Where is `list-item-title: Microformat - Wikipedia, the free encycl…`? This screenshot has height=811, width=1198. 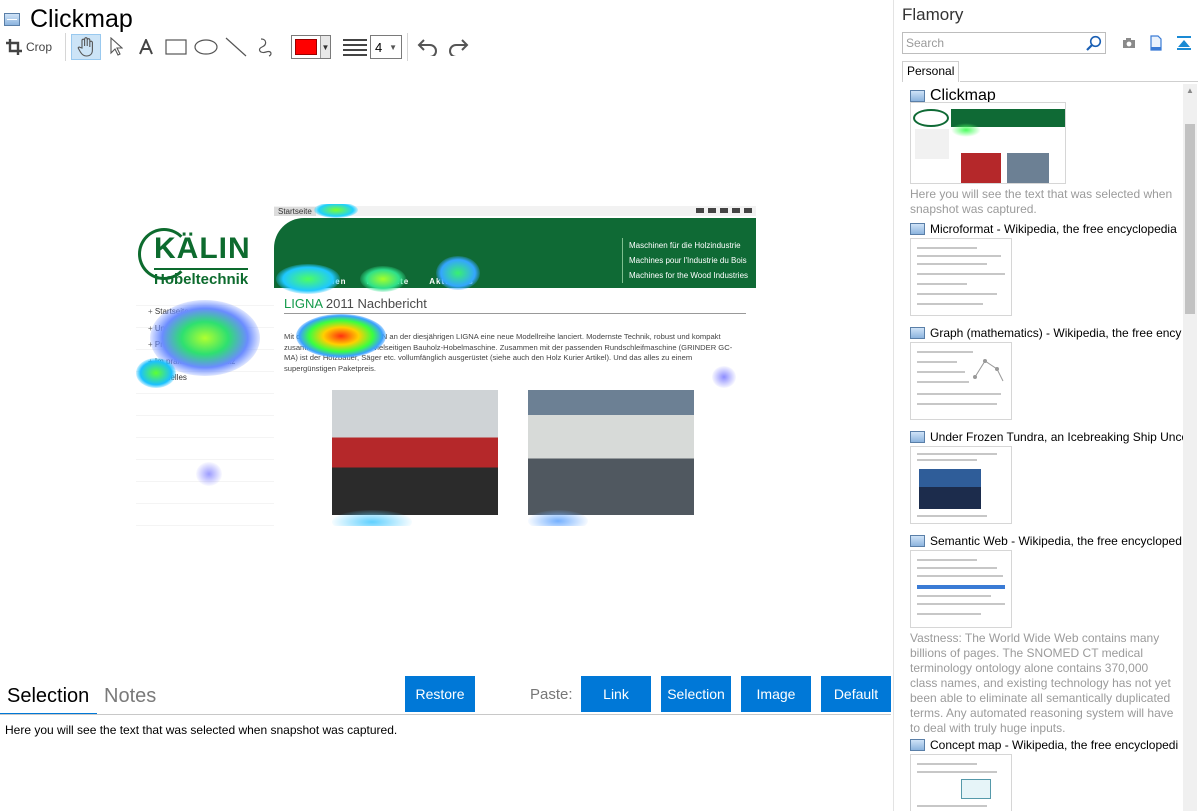 list-item-title: Microformat - Wikipedia, the free encycl… is located at coordinates (1053, 229).